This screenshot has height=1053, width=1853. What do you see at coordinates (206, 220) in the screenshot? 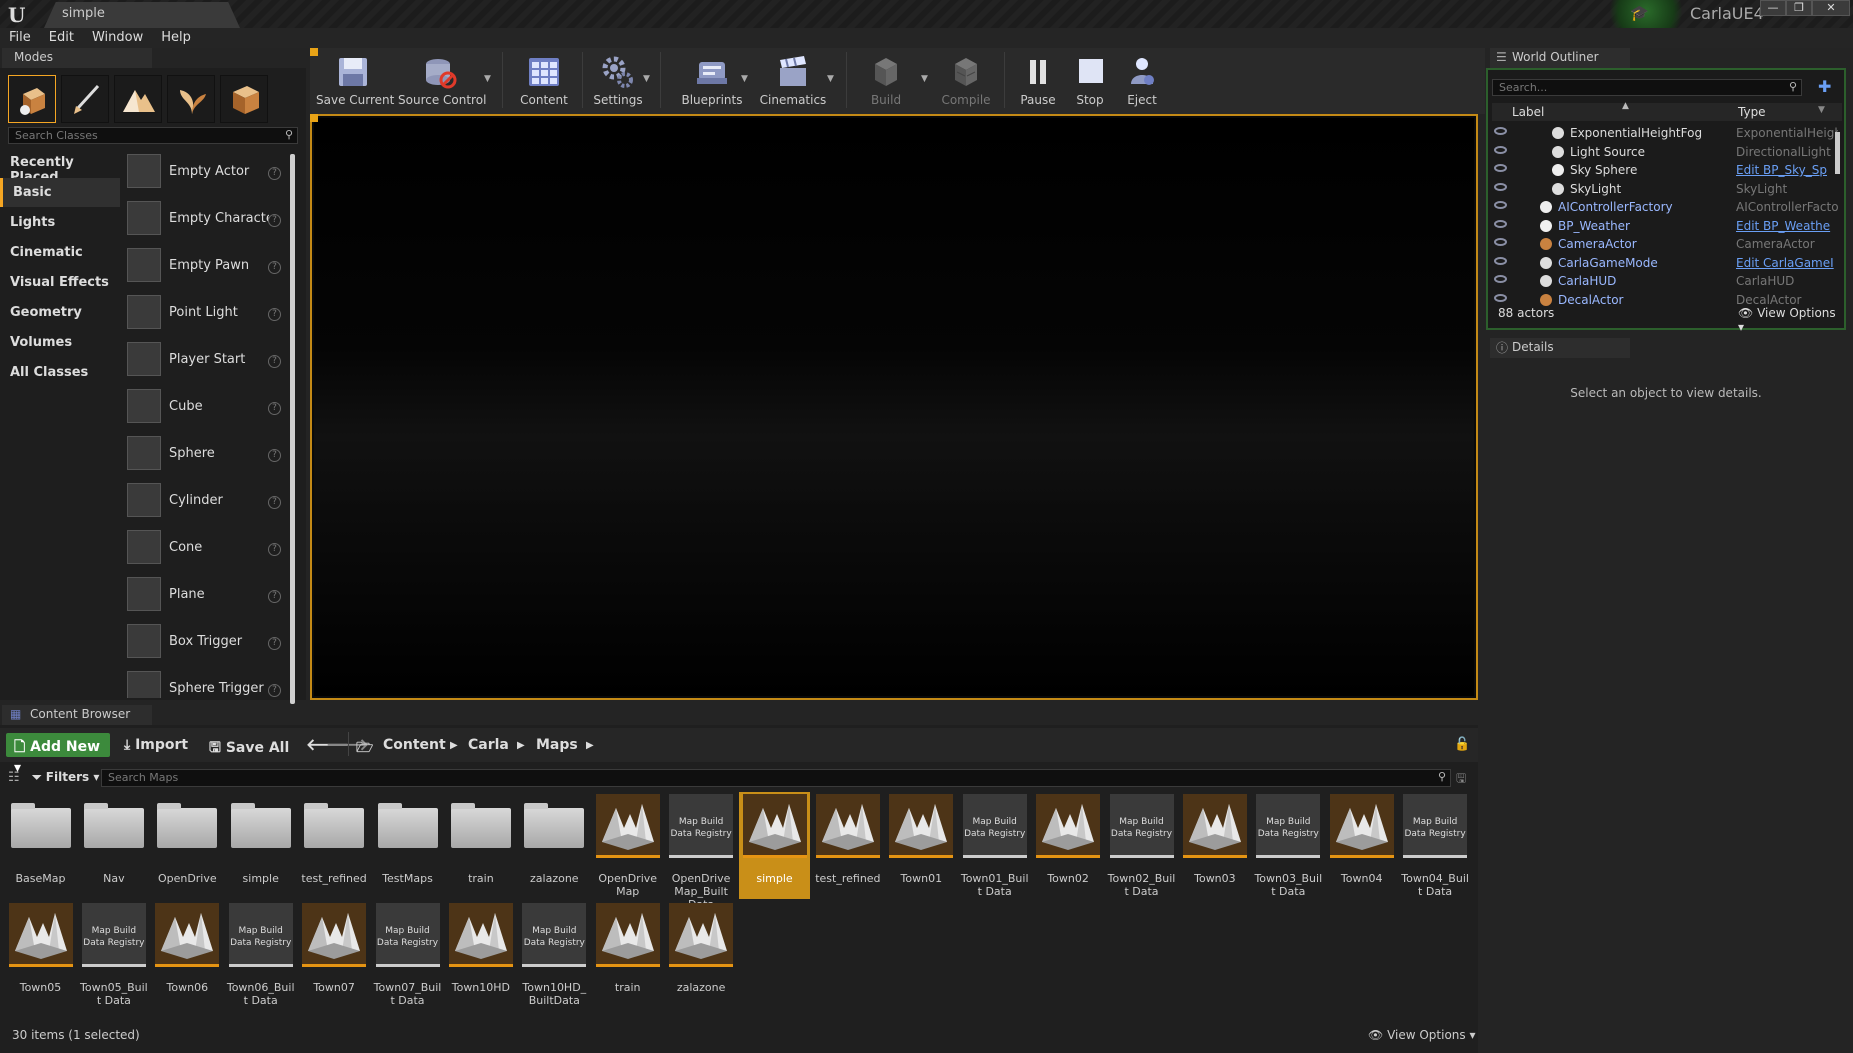
I see `placeable-item: Empty Characte?` at bounding box center [206, 220].